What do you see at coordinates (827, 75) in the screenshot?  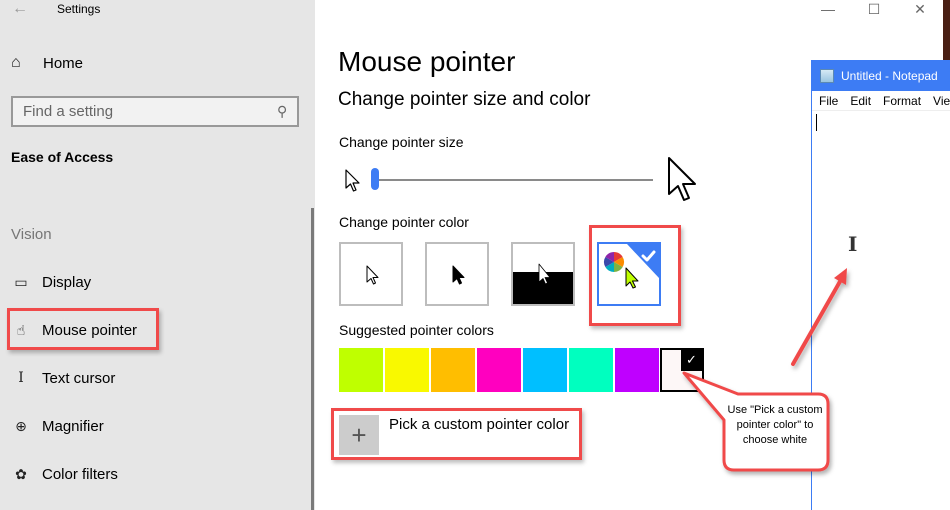 I see `notepad-icon` at bounding box center [827, 75].